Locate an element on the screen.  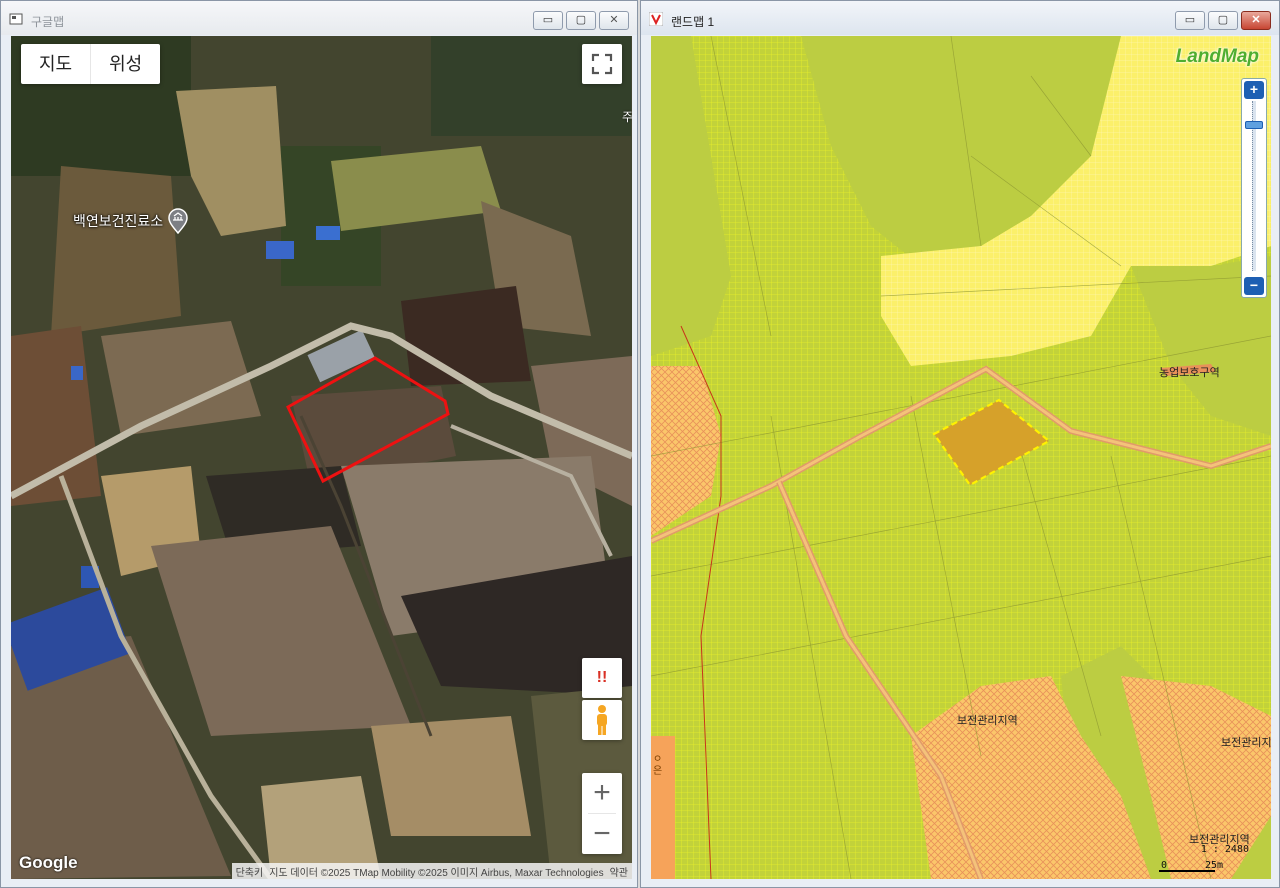
pegman-icon is located at coordinates (602, 720).